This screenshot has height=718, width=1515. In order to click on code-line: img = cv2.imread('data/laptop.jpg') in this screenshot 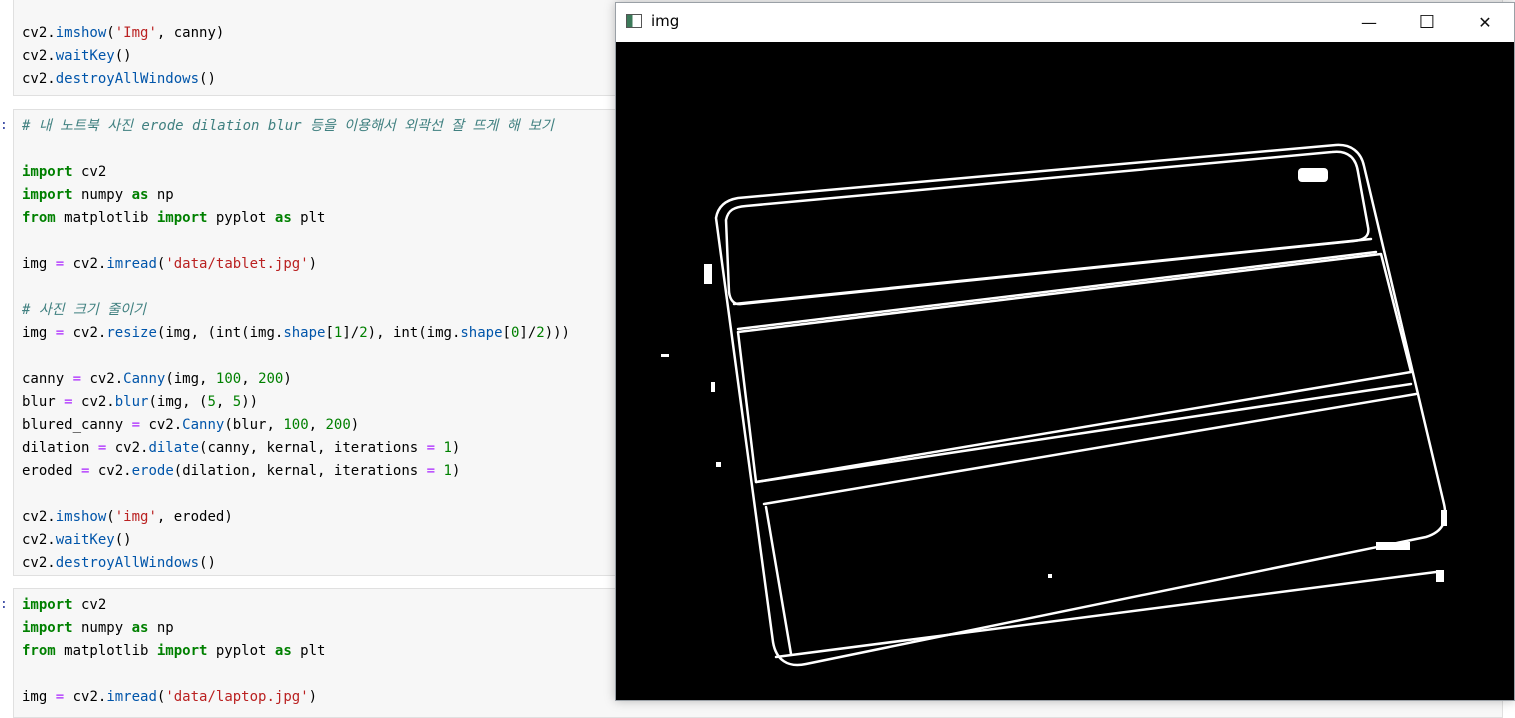, I will do `click(170, 697)`.